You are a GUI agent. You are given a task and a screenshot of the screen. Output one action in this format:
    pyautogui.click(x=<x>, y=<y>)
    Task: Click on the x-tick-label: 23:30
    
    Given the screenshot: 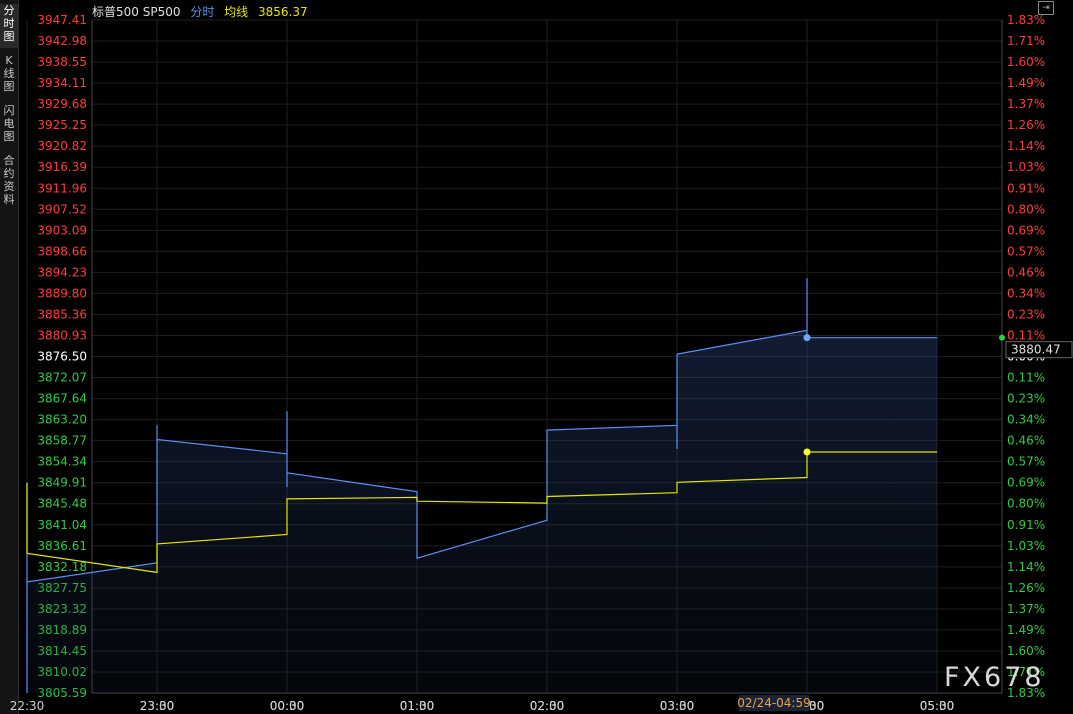 What is the action you would take?
    pyautogui.click(x=157, y=706)
    